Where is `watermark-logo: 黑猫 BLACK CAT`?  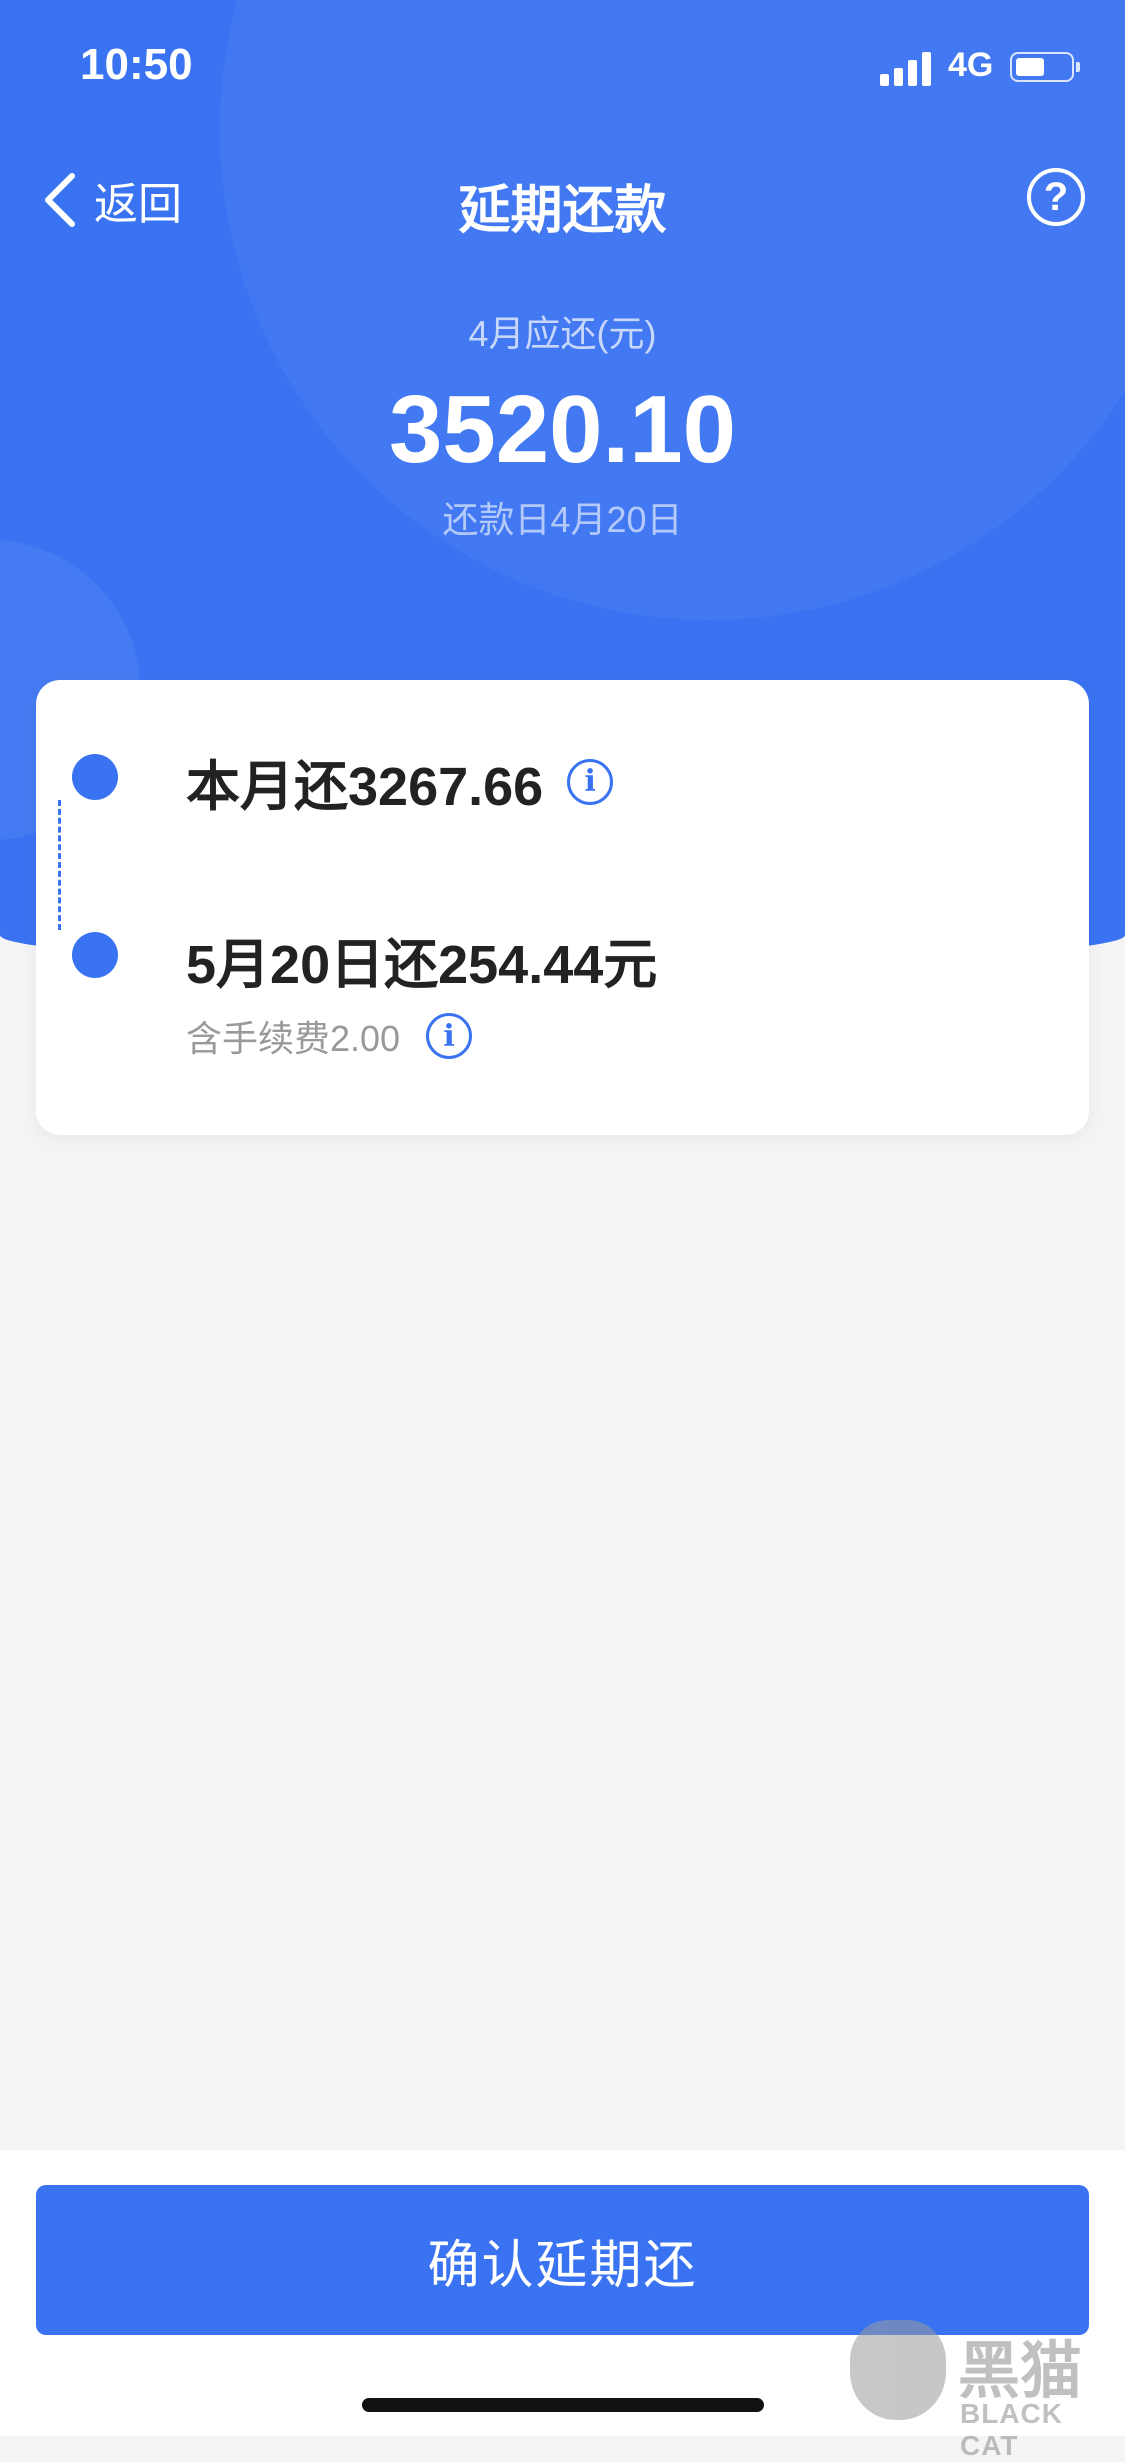 watermark-logo: 黑猫 BLACK CAT is located at coordinates (985, 2390).